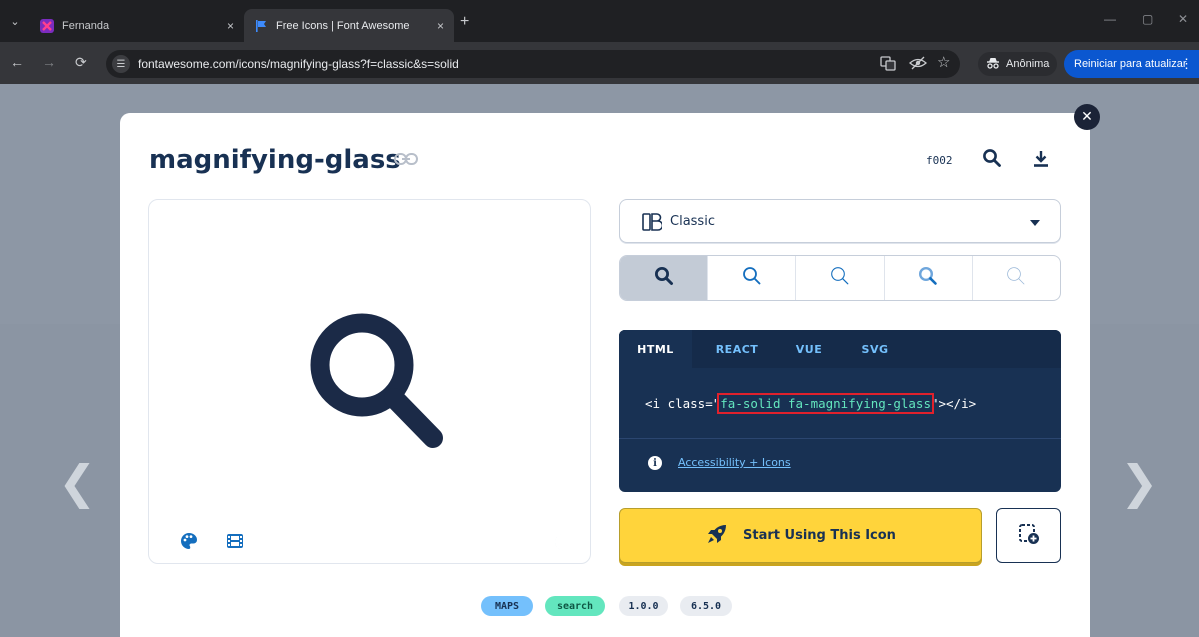  What do you see at coordinates (49, 62) in the screenshot?
I see `forward-icon: →` at bounding box center [49, 62].